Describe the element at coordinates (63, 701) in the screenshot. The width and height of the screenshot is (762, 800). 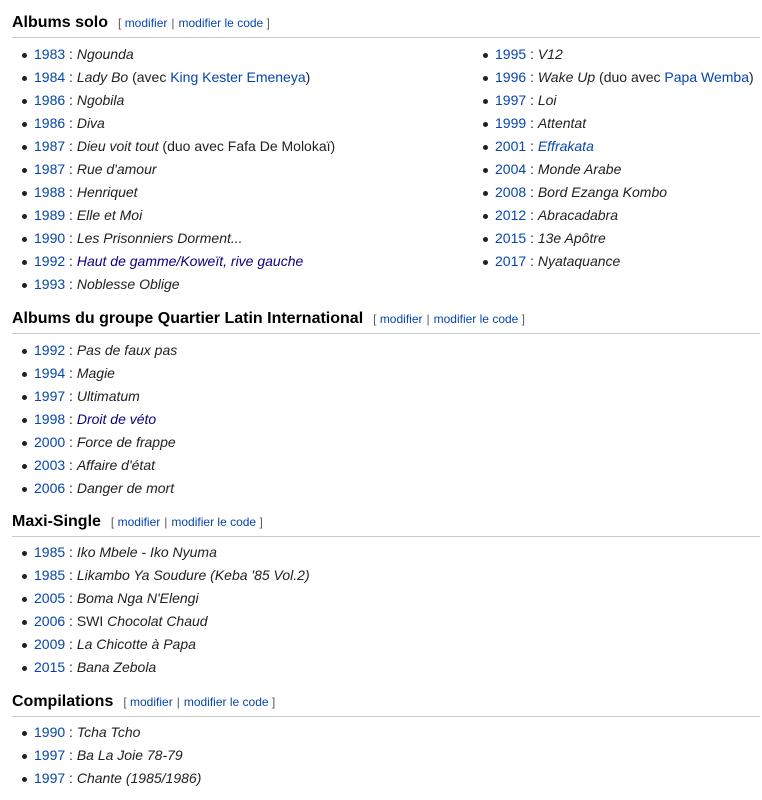
I see `section-title: Compilations` at that location.